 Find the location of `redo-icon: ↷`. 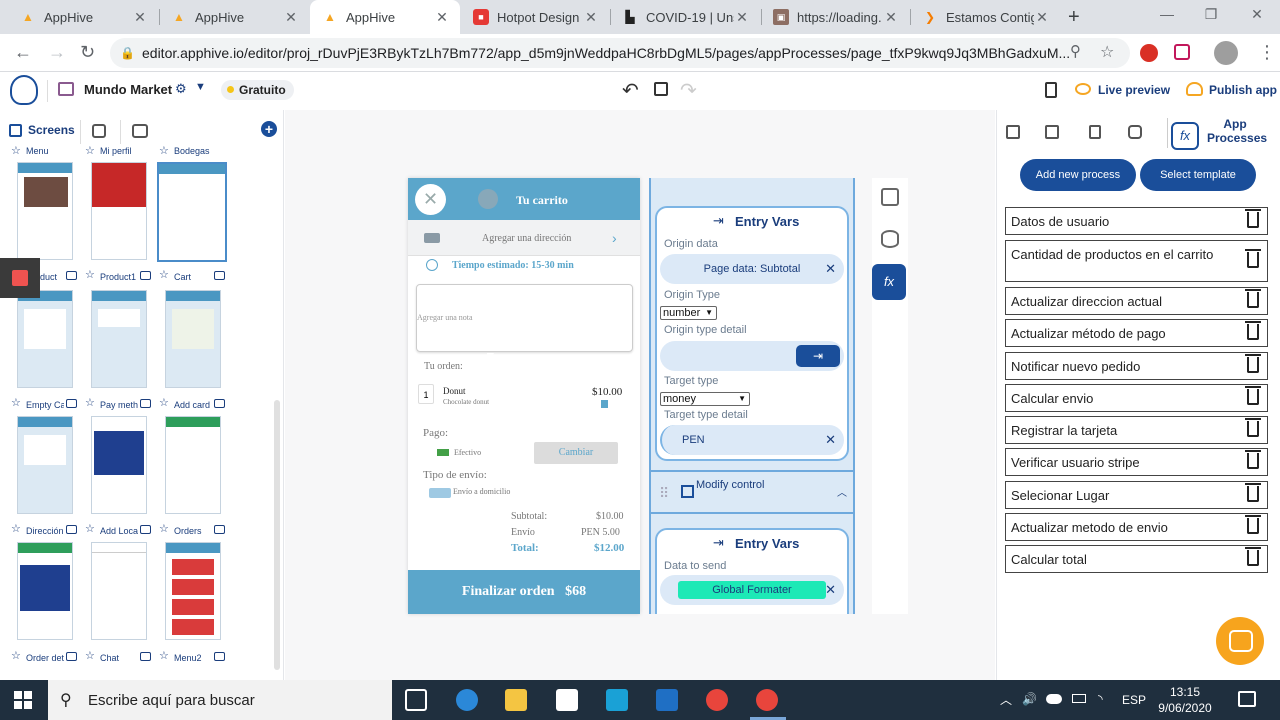

redo-icon: ↷ is located at coordinates (688, 90).